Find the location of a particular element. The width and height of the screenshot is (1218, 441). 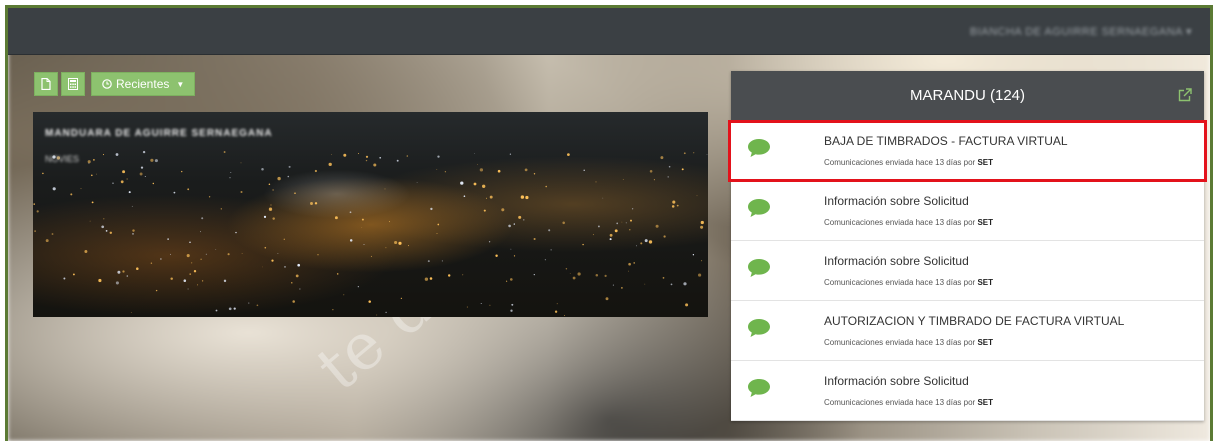

inbox-title: MARANDU (124) is located at coordinates (967, 95).